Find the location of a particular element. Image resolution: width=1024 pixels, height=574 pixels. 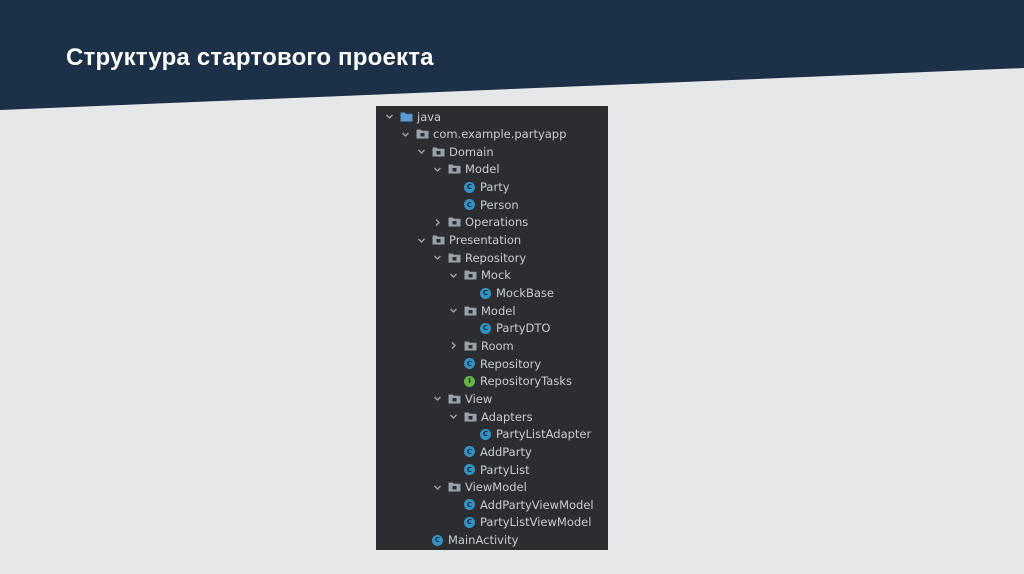

tree-item: C Repository is located at coordinates (492, 363).